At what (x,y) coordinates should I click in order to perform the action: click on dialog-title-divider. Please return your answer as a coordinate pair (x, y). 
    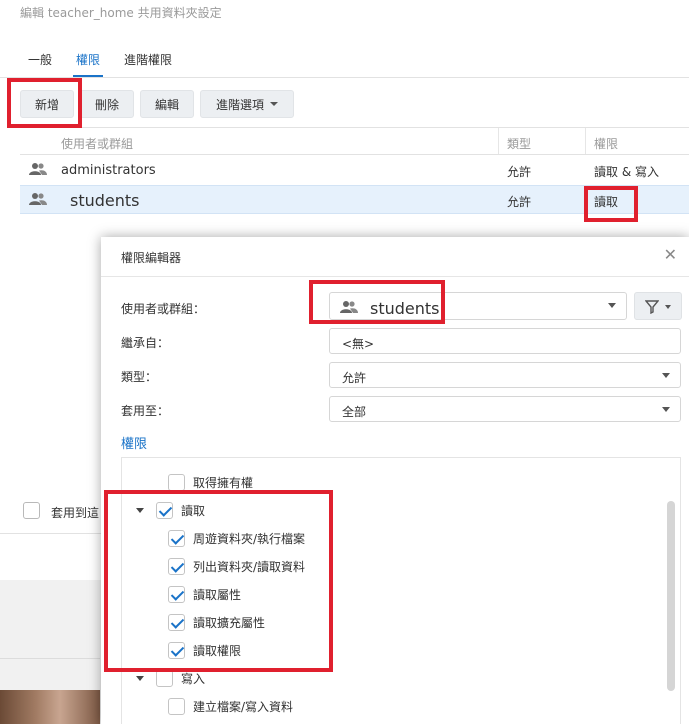
    Looking at the image, I should click on (395, 276).